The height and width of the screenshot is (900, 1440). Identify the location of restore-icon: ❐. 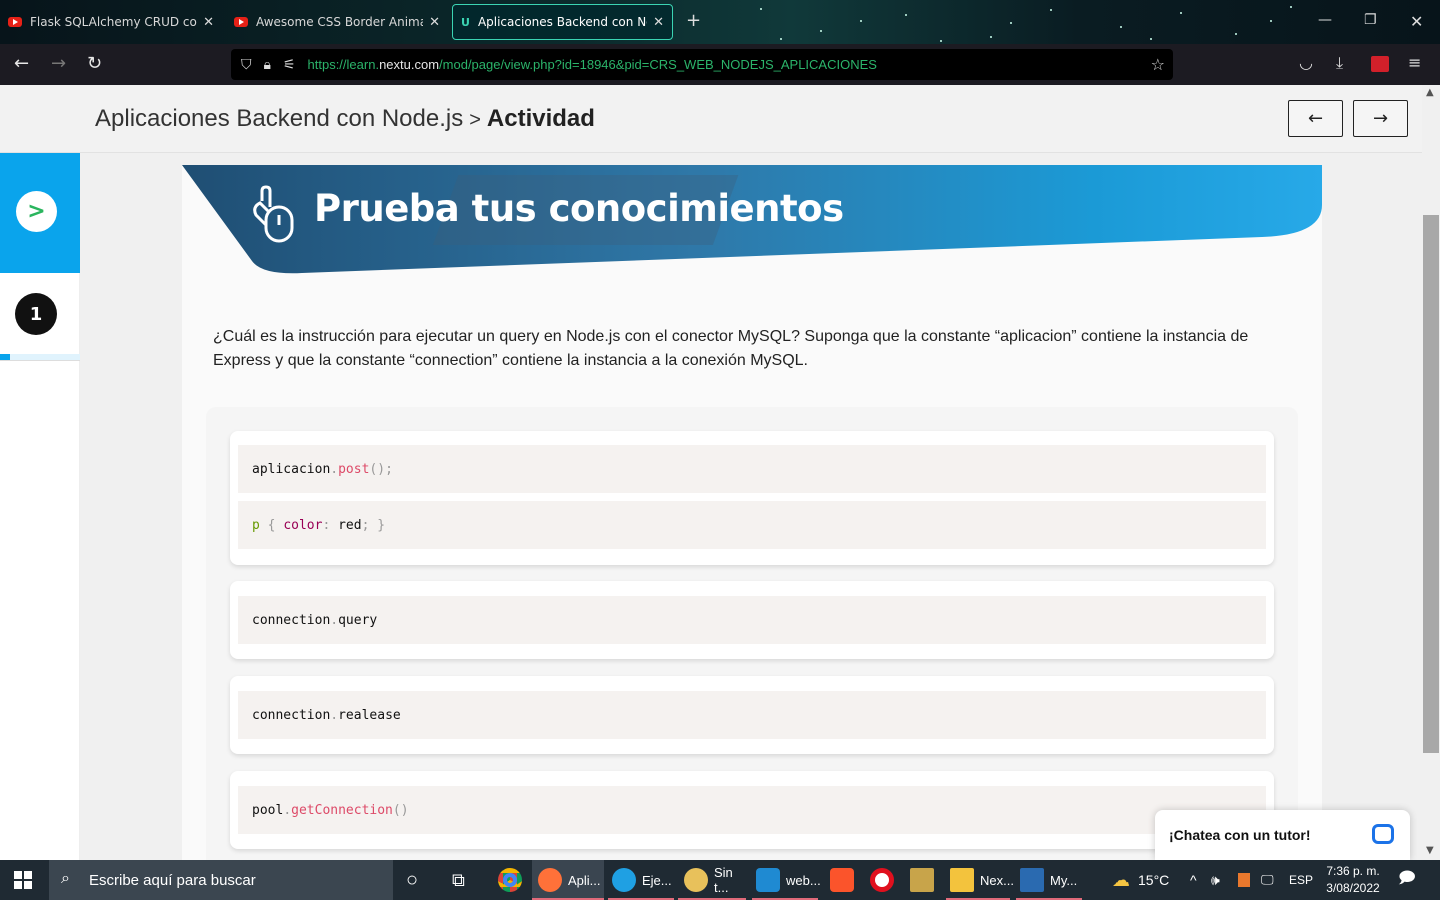
(1370, 20).